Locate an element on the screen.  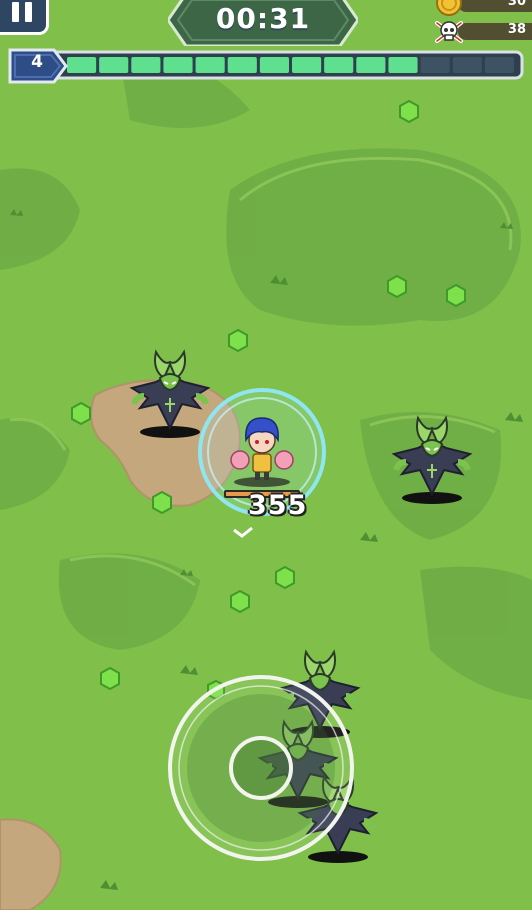
coin-icon is located at coordinates (449, 8).